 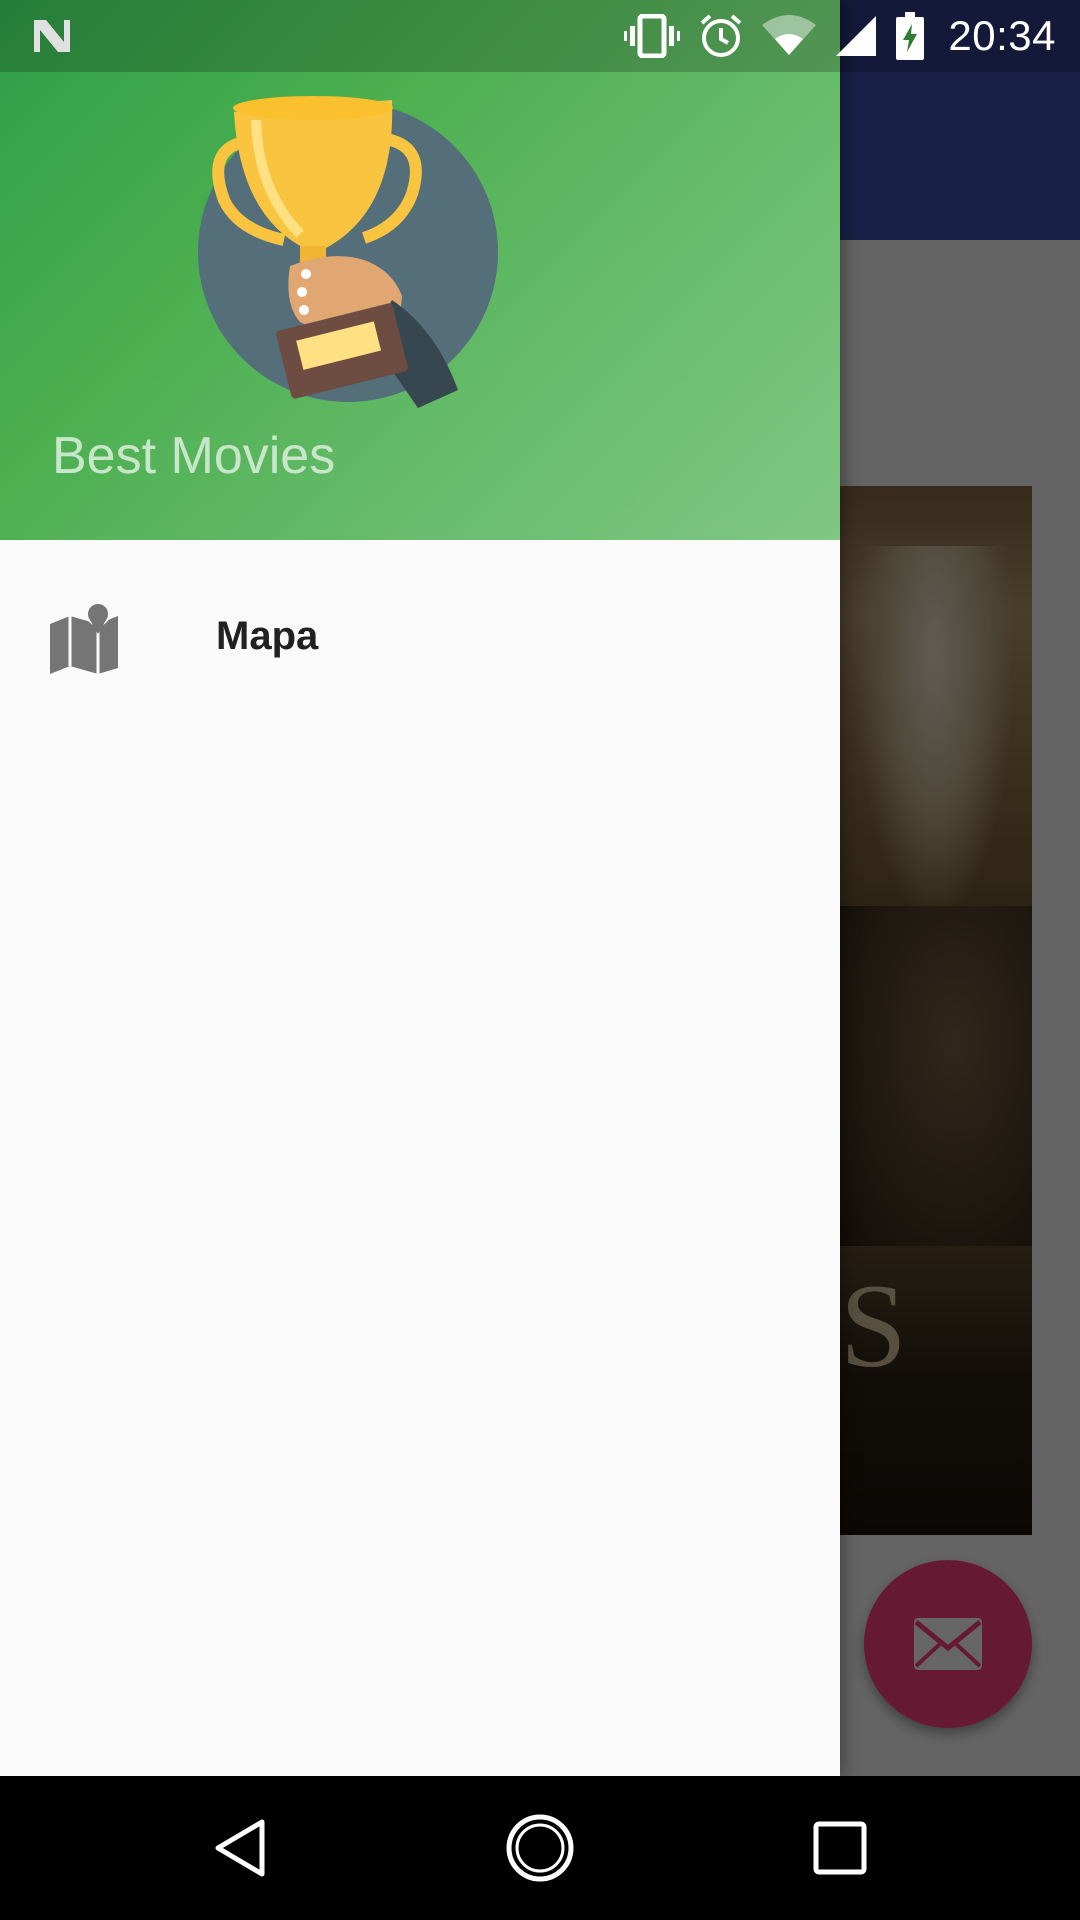 I want to click on system-navigation-bar, so click(x=540, y=1848).